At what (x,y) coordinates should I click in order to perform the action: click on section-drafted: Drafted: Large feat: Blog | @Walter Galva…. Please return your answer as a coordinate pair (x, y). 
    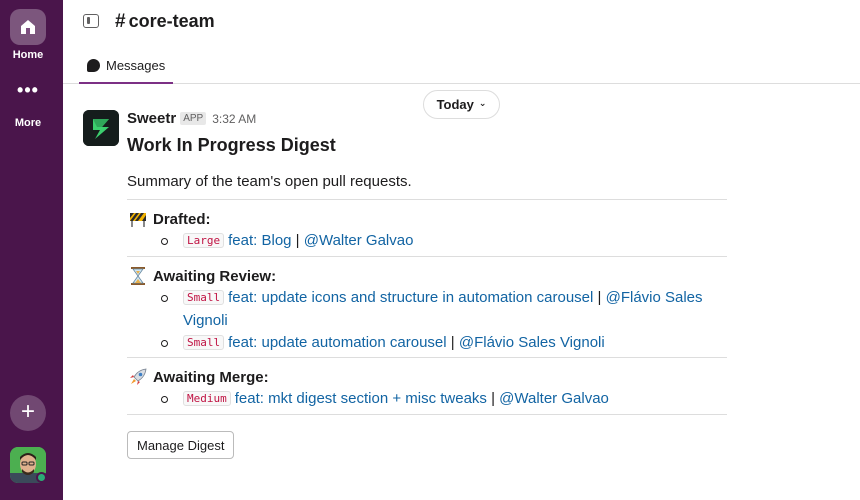
    Looking at the image, I should click on (427, 226).